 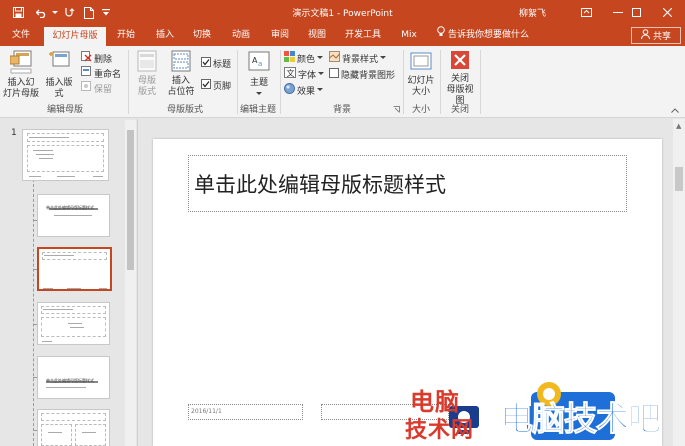 I want to click on insert-placeholder-label: 插入 占位符, so click(x=181, y=86).